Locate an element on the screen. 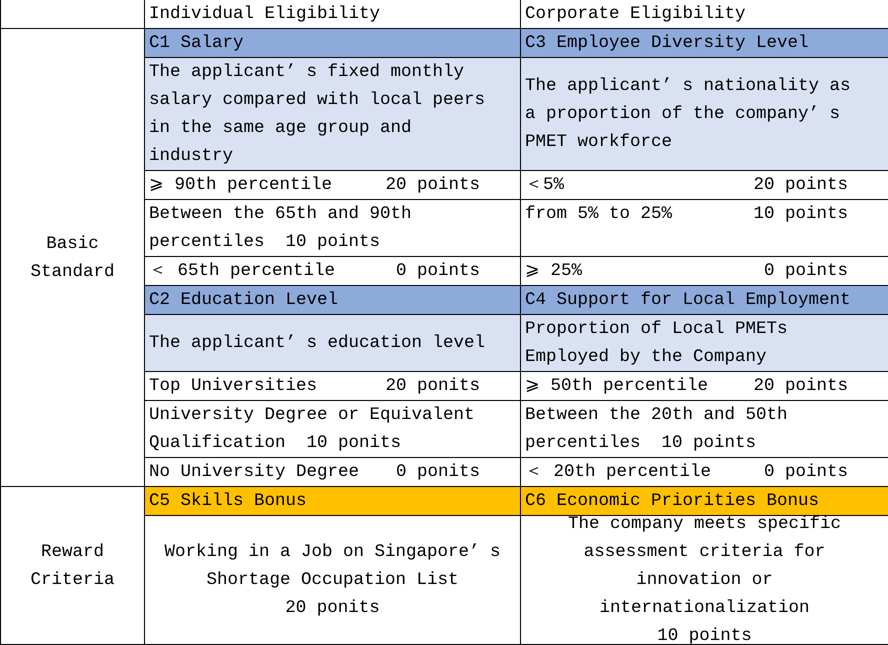 This screenshot has width=888, height=645. criterion-title: C2 Education Level is located at coordinates (332, 300).